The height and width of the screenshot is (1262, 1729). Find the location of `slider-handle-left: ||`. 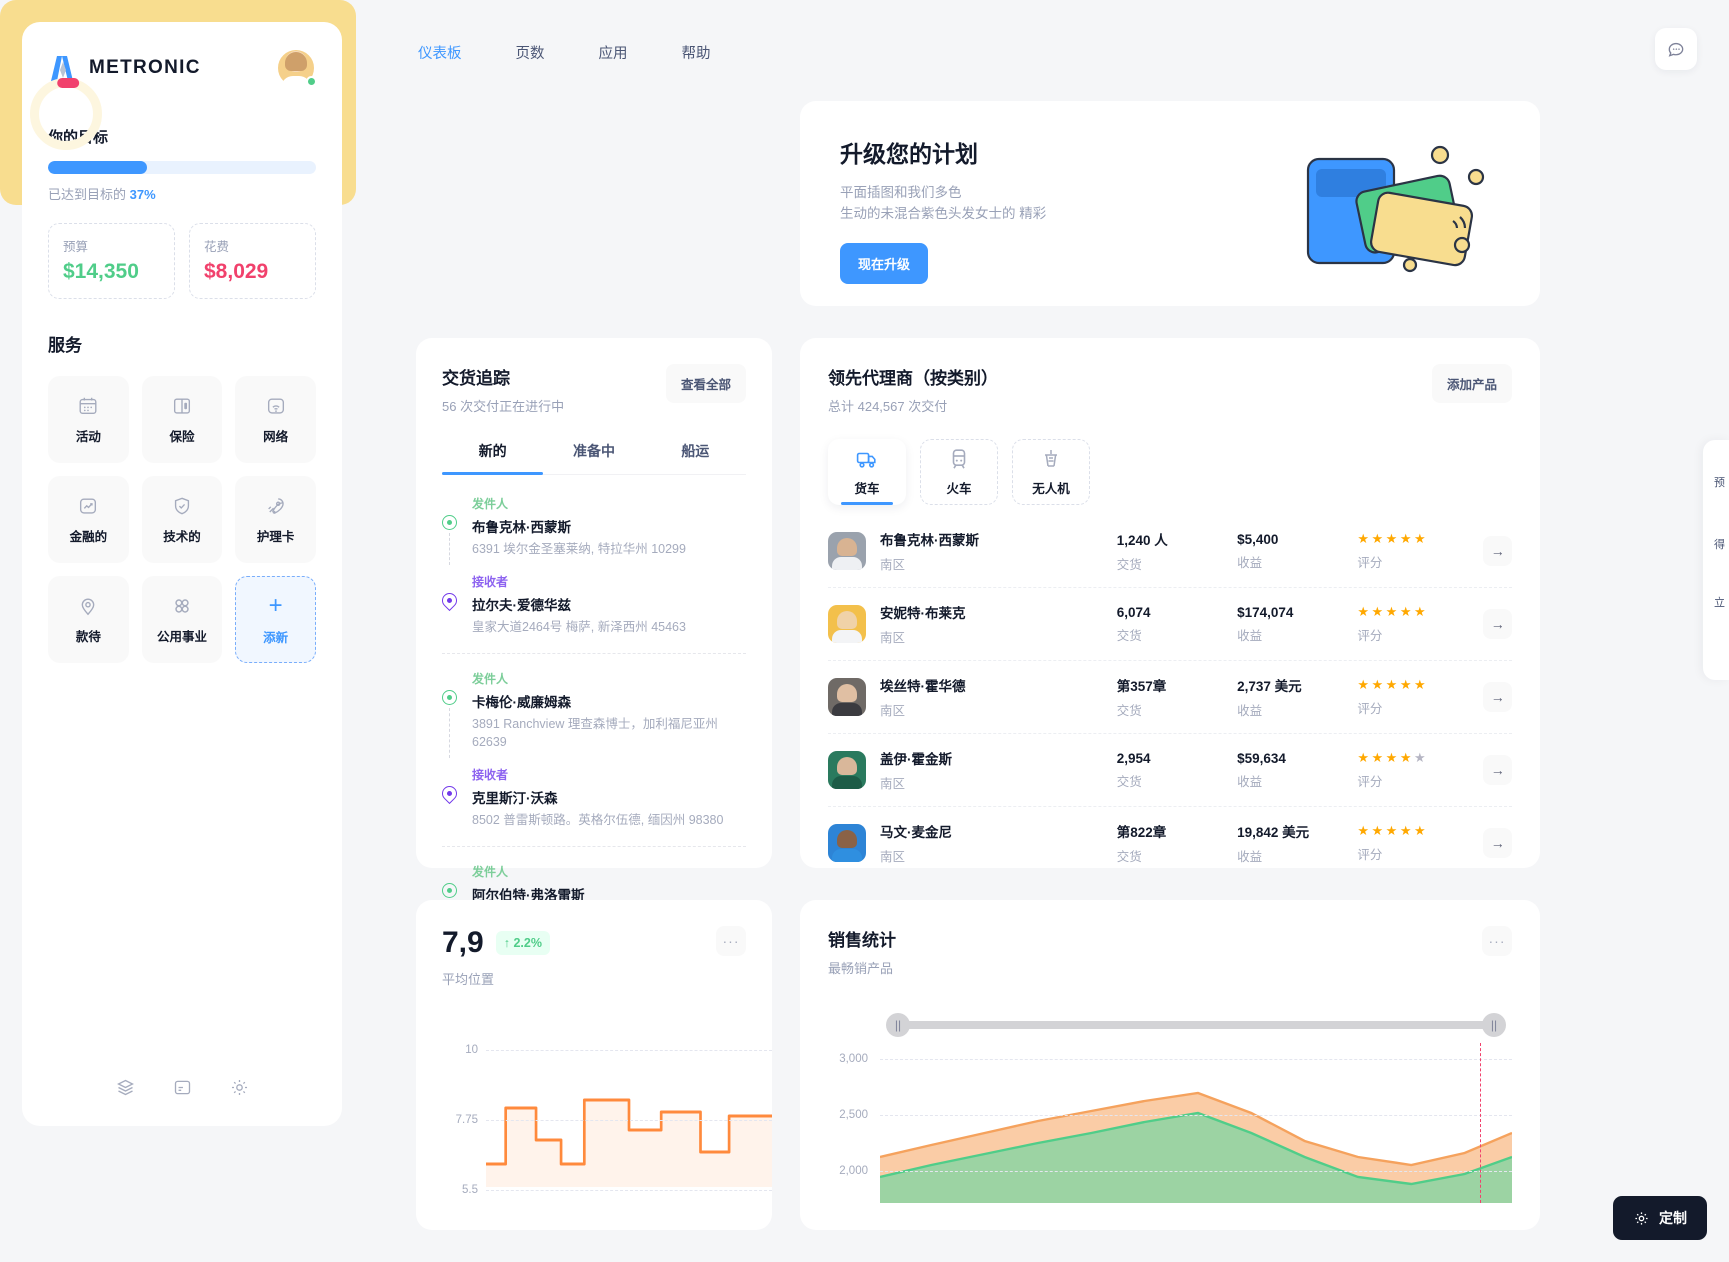

slider-handle-left: || is located at coordinates (898, 1025).